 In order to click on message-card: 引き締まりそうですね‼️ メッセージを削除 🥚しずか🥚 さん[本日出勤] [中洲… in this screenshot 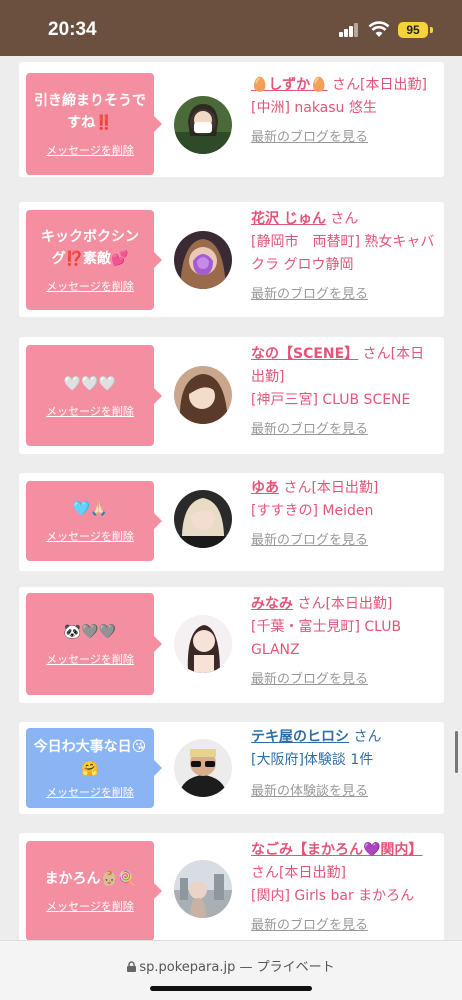, I will do `click(231, 119)`.